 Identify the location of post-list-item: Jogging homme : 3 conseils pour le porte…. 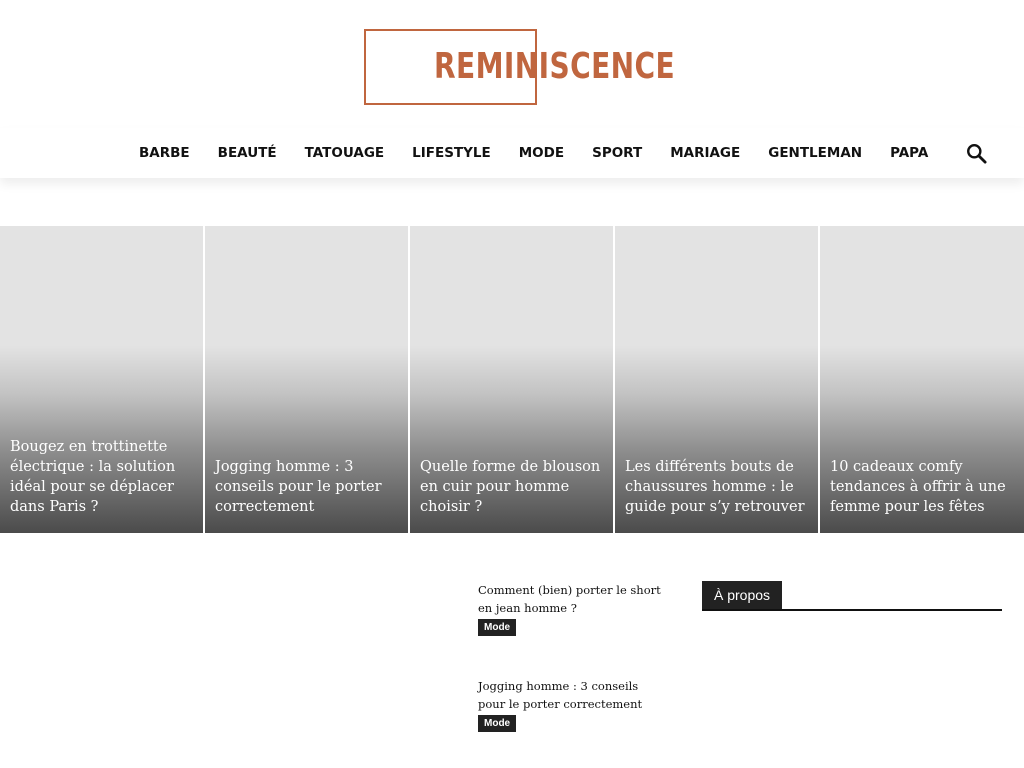
(573, 704).